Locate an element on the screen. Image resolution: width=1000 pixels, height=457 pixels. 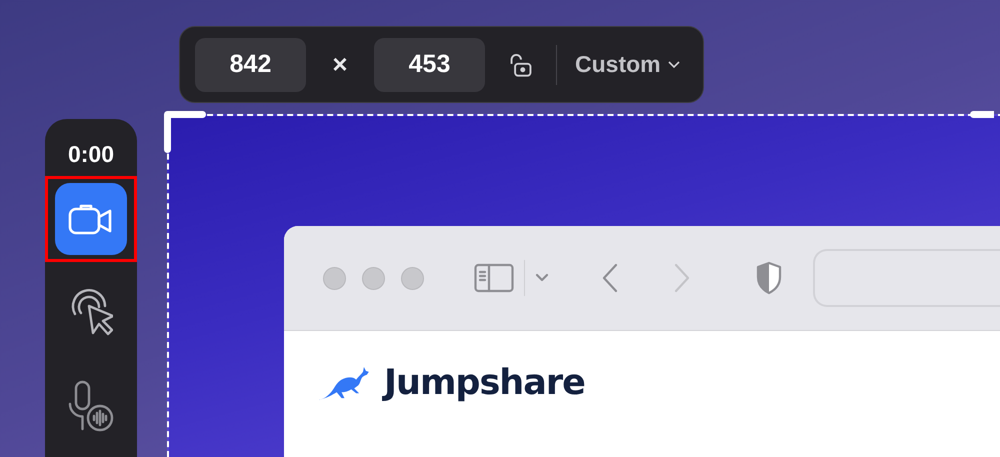
shield-icon is located at coordinates (769, 278).